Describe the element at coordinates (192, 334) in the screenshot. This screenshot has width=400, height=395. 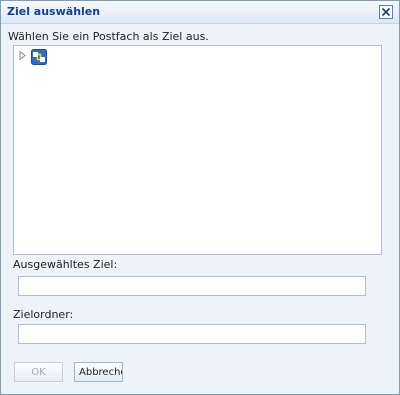
I see `target-folder-field` at that location.